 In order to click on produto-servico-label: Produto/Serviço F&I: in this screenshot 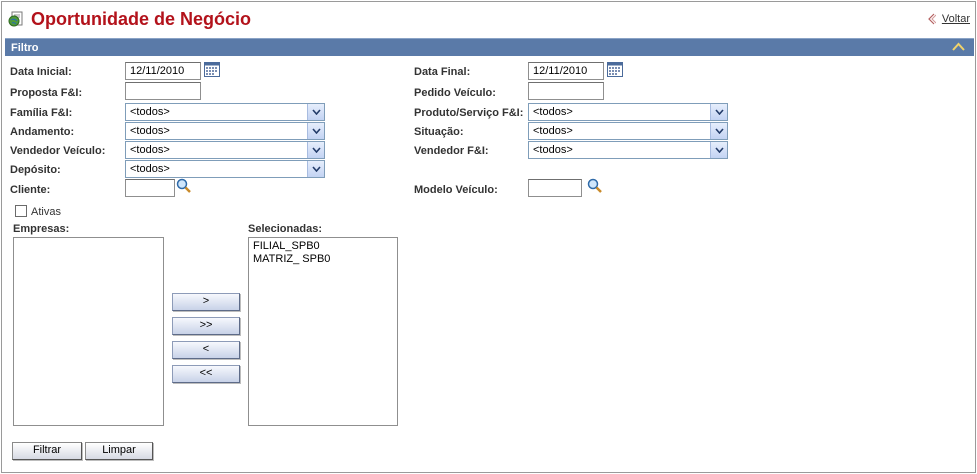, I will do `click(469, 113)`.